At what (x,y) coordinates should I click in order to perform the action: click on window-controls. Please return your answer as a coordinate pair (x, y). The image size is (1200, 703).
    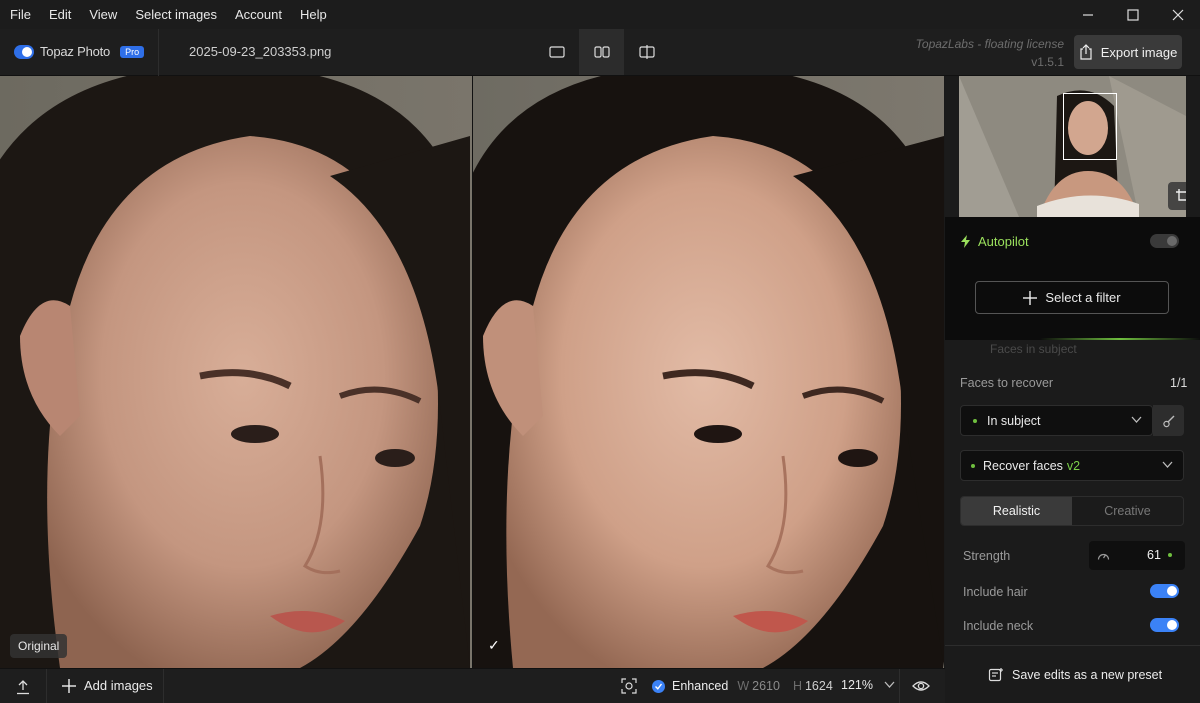
    Looking at the image, I should click on (1132, 14).